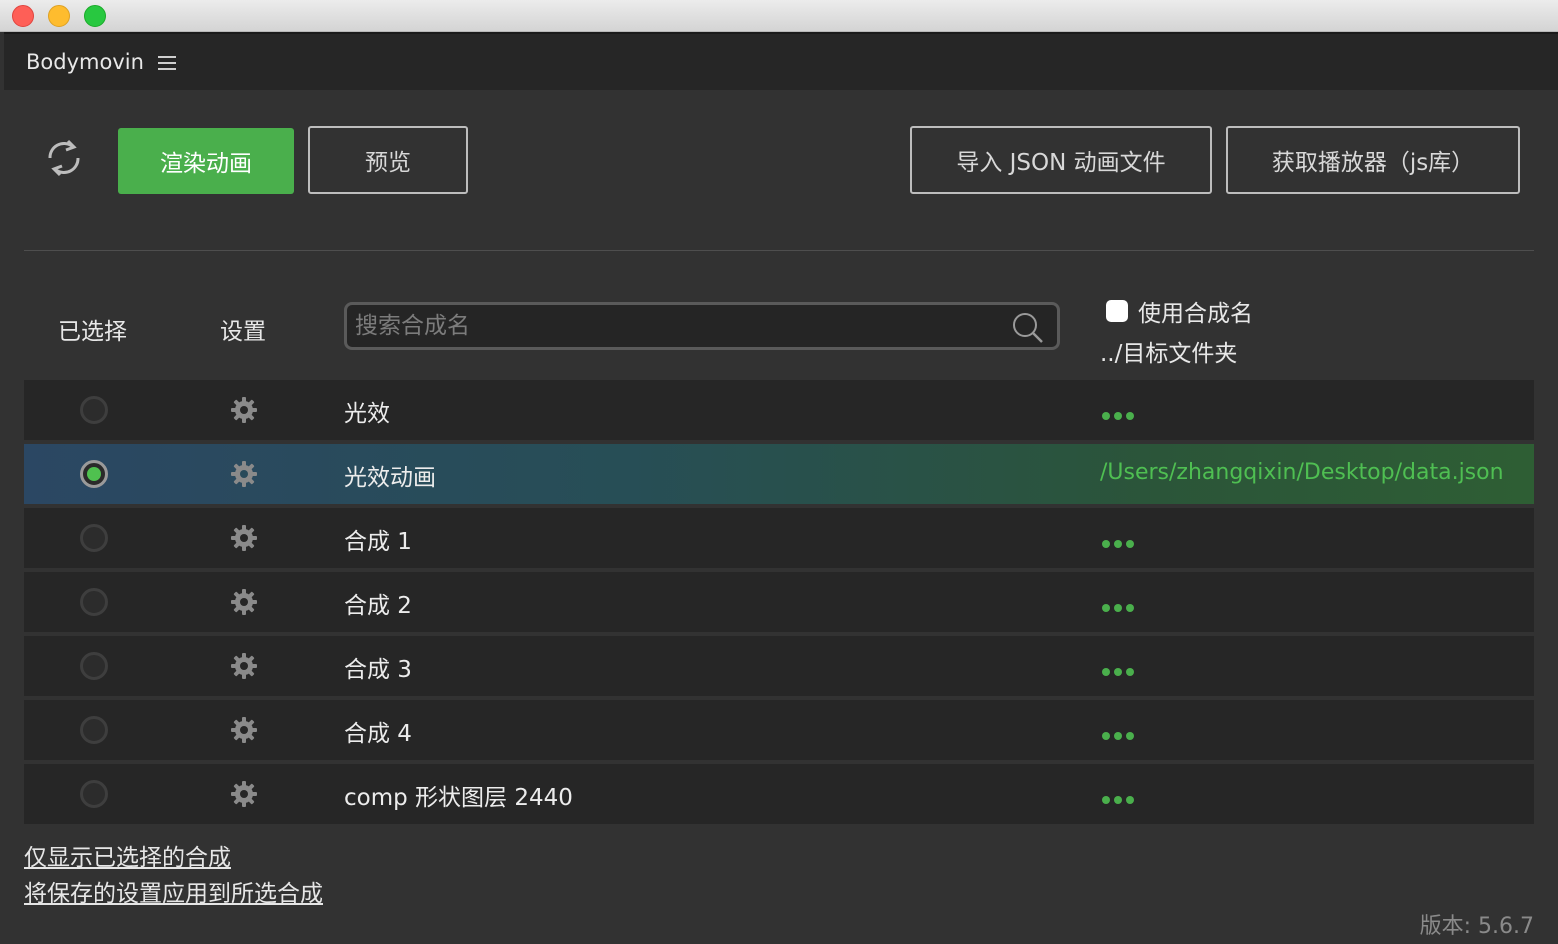  Describe the element at coordinates (1028, 328) in the screenshot. I see `search-icon` at that location.